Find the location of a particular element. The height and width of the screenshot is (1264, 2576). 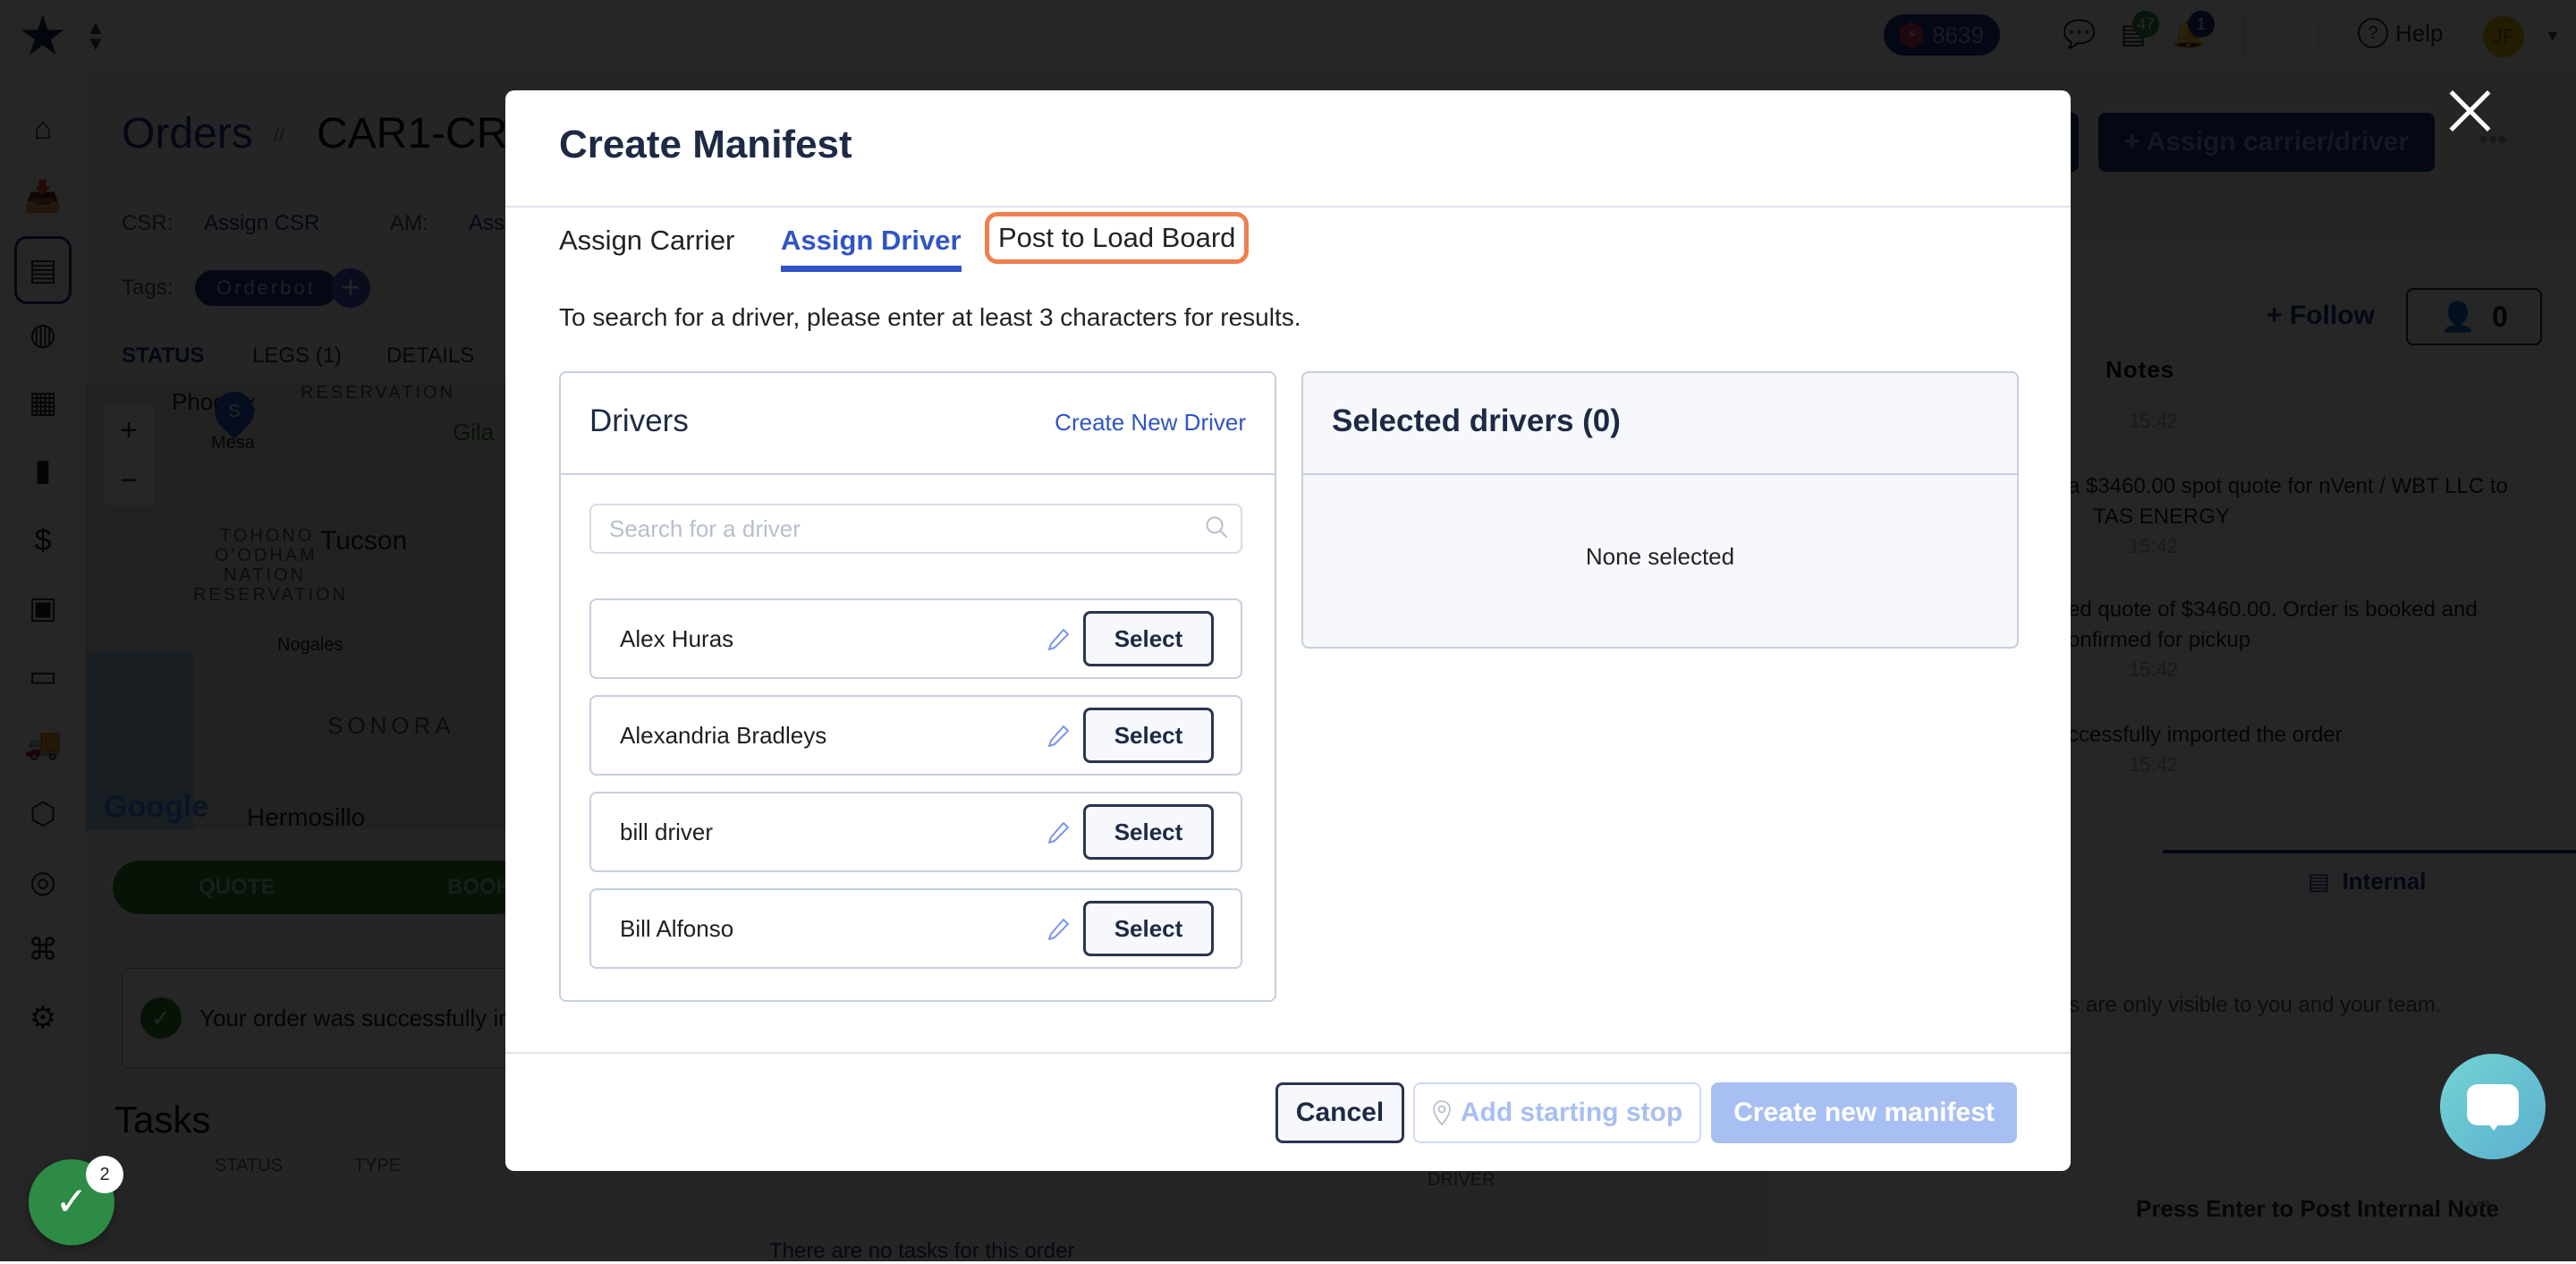

selected-drivers-header: Selected drivers (0) is located at coordinates (1660, 424).